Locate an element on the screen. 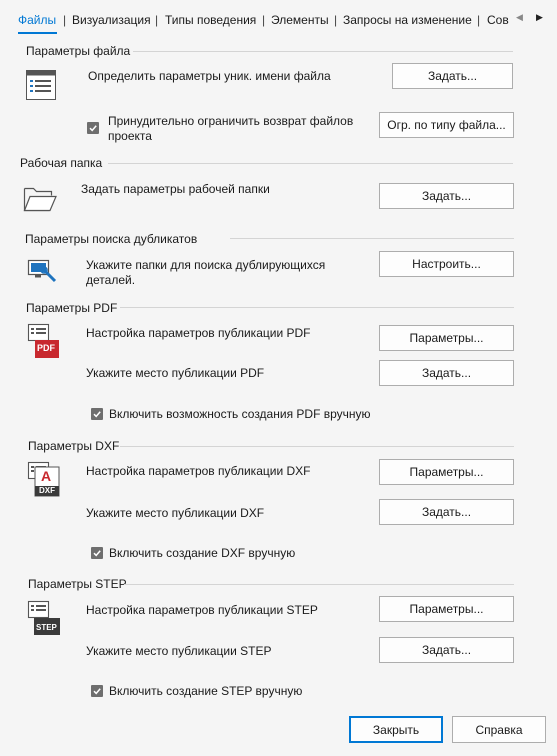  duplicates-header: Параметры поиска дубликатов is located at coordinates (111, 239).